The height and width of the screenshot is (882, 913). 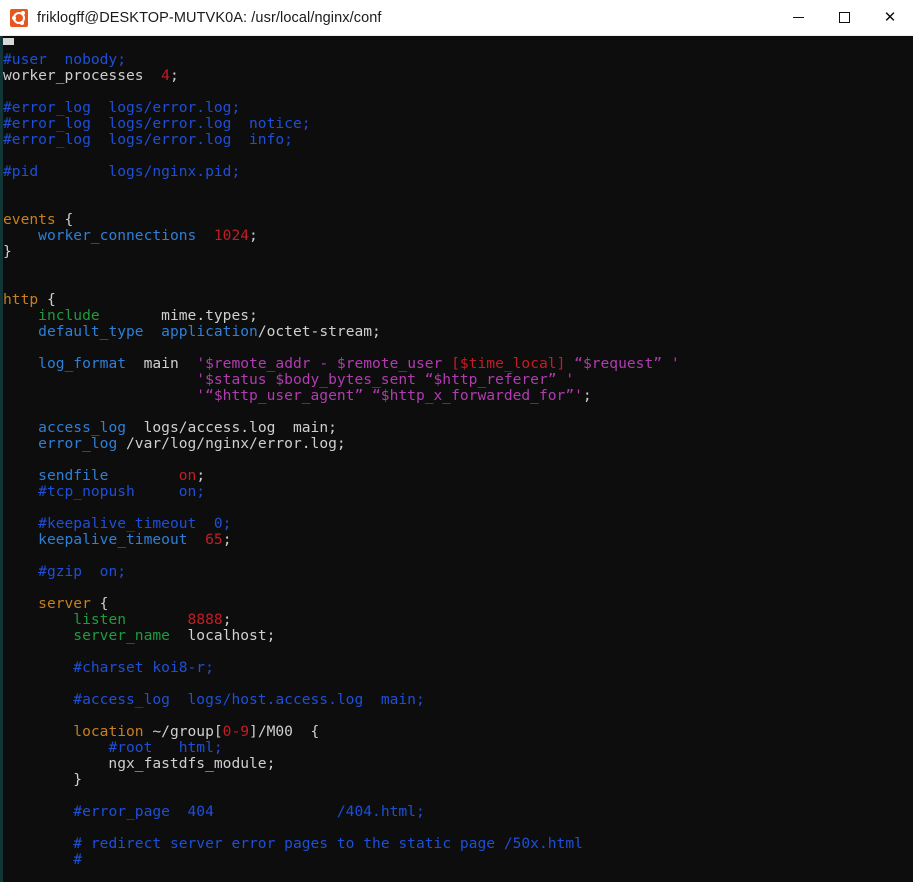 I want to click on code-token: [$time_local], so click(x=508, y=363).